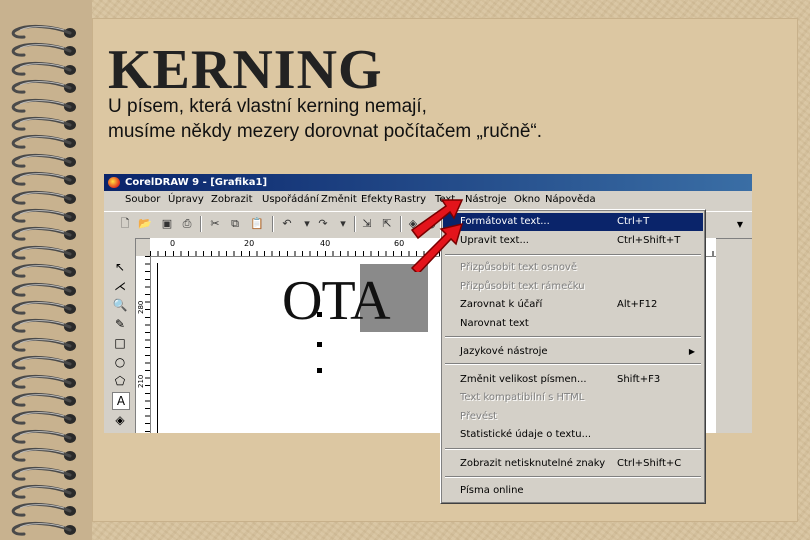 The width and height of the screenshot is (810, 540). What do you see at coordinates (249, 243) in the screenshot?
I see `ruler-label: 20` at bounding box center [249, 243].